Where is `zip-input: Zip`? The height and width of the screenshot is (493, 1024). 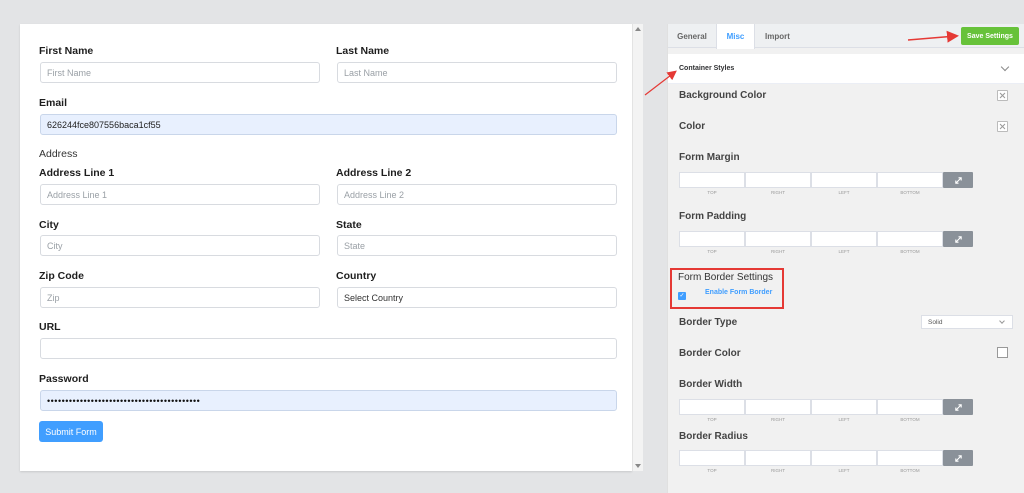
zip-input: Zip is located at coordinates (180, 297).